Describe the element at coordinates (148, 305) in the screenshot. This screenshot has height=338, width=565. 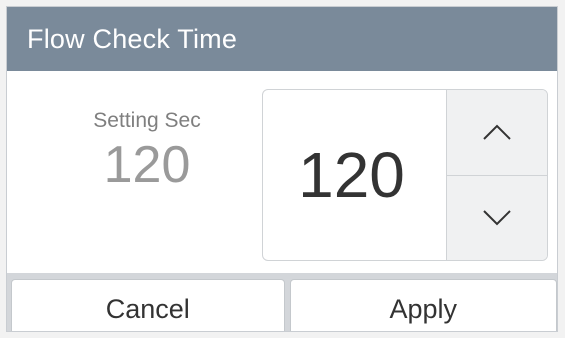
I see `cancel-button: Cancel` at that location.